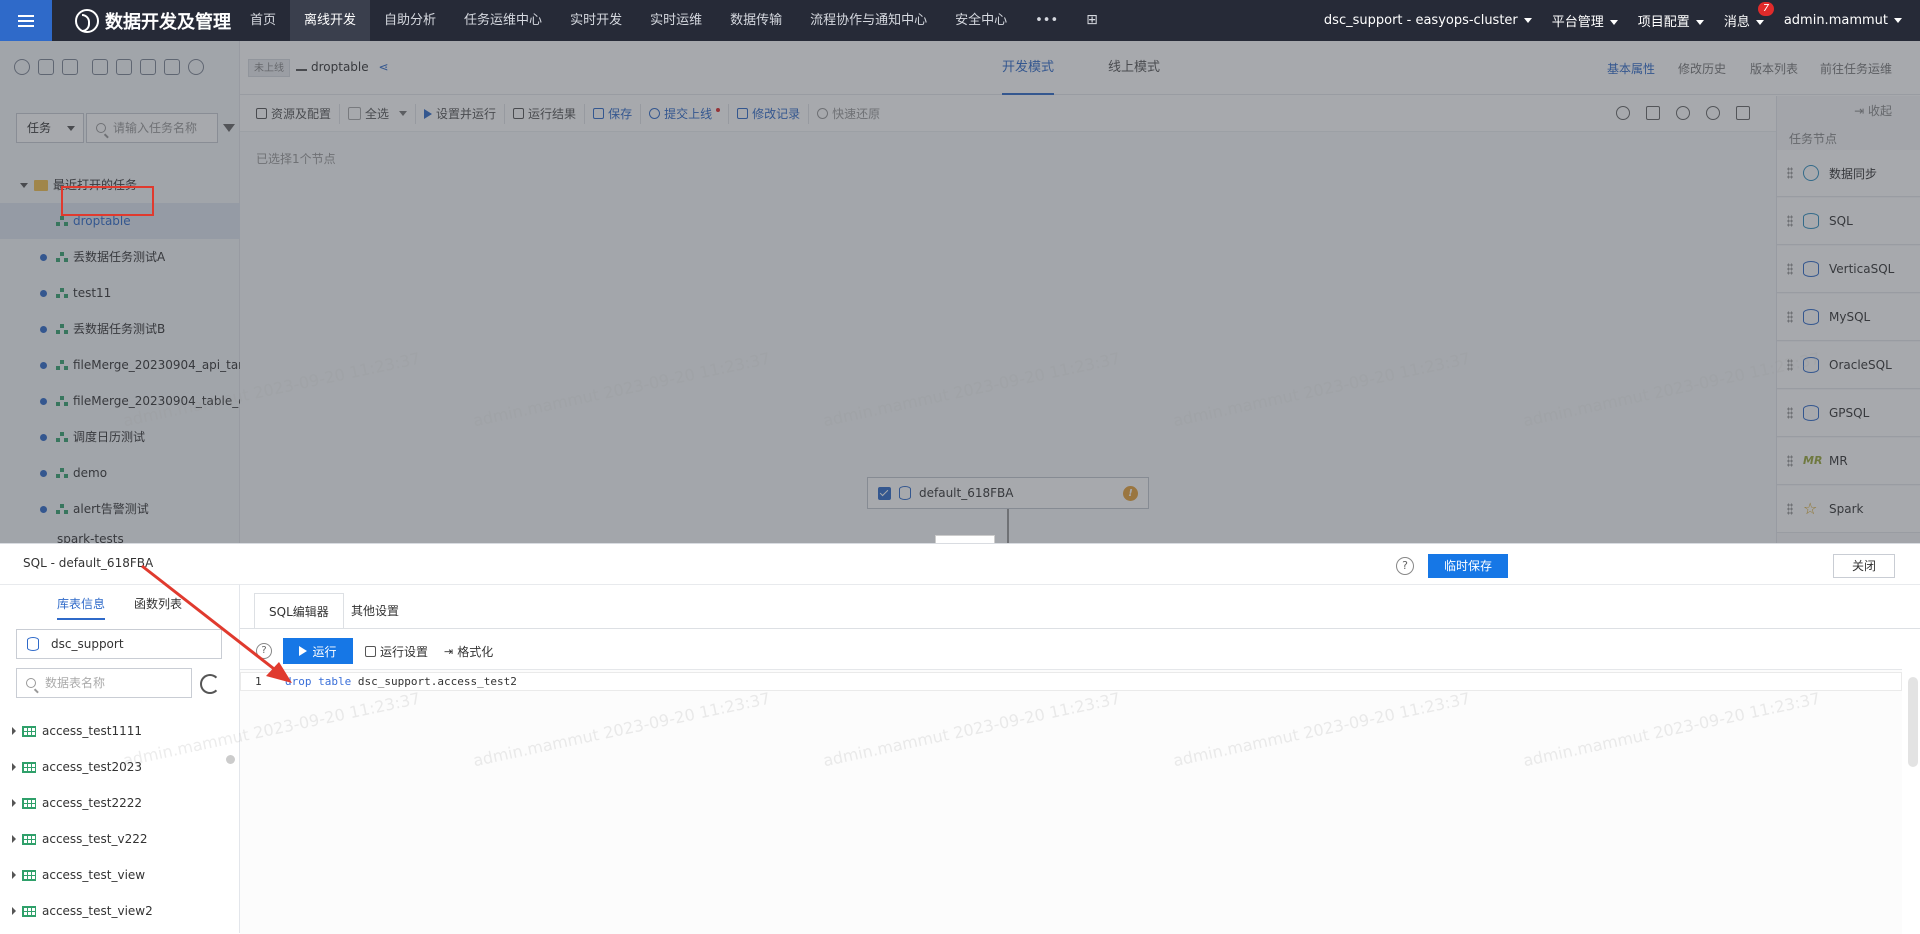 The width and height of the screenshot is (1920, 934). I want to click on annotation-arrow, so click(216, 623).